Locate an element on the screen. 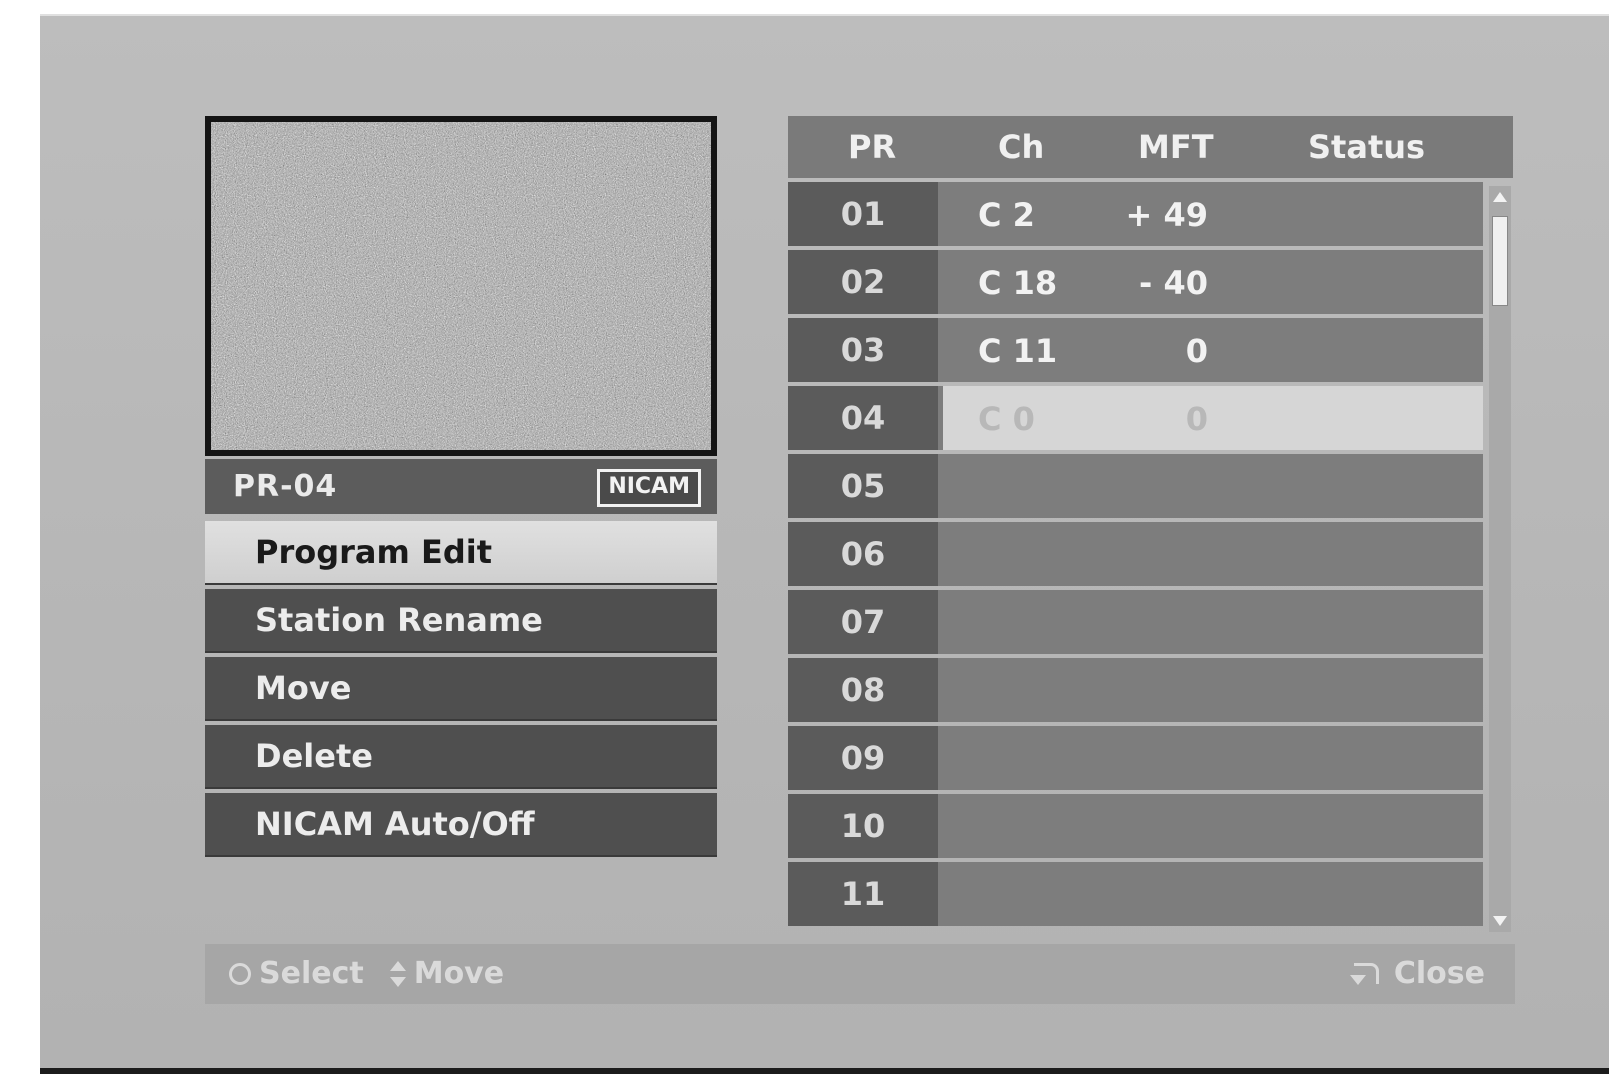  current-program-label: PR-04 is located at coordinates (285, 486).